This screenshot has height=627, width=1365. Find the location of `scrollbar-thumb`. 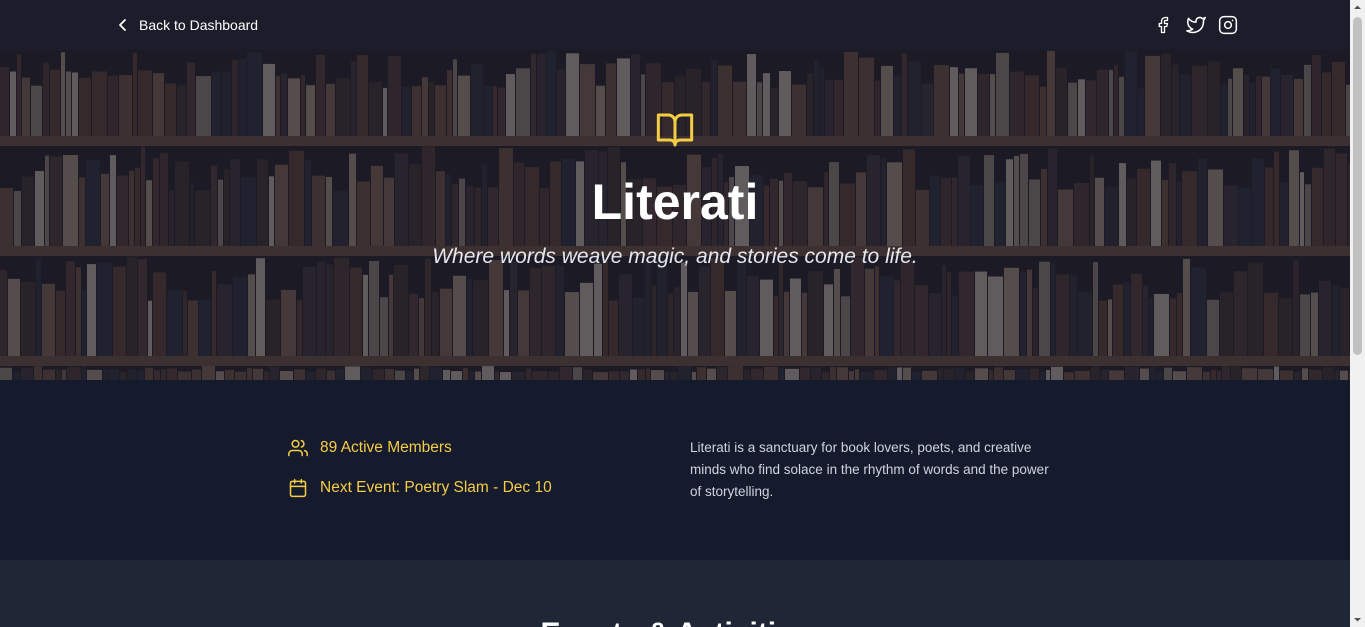

scrollbar-thumb is located at coordinates (1357, 186).